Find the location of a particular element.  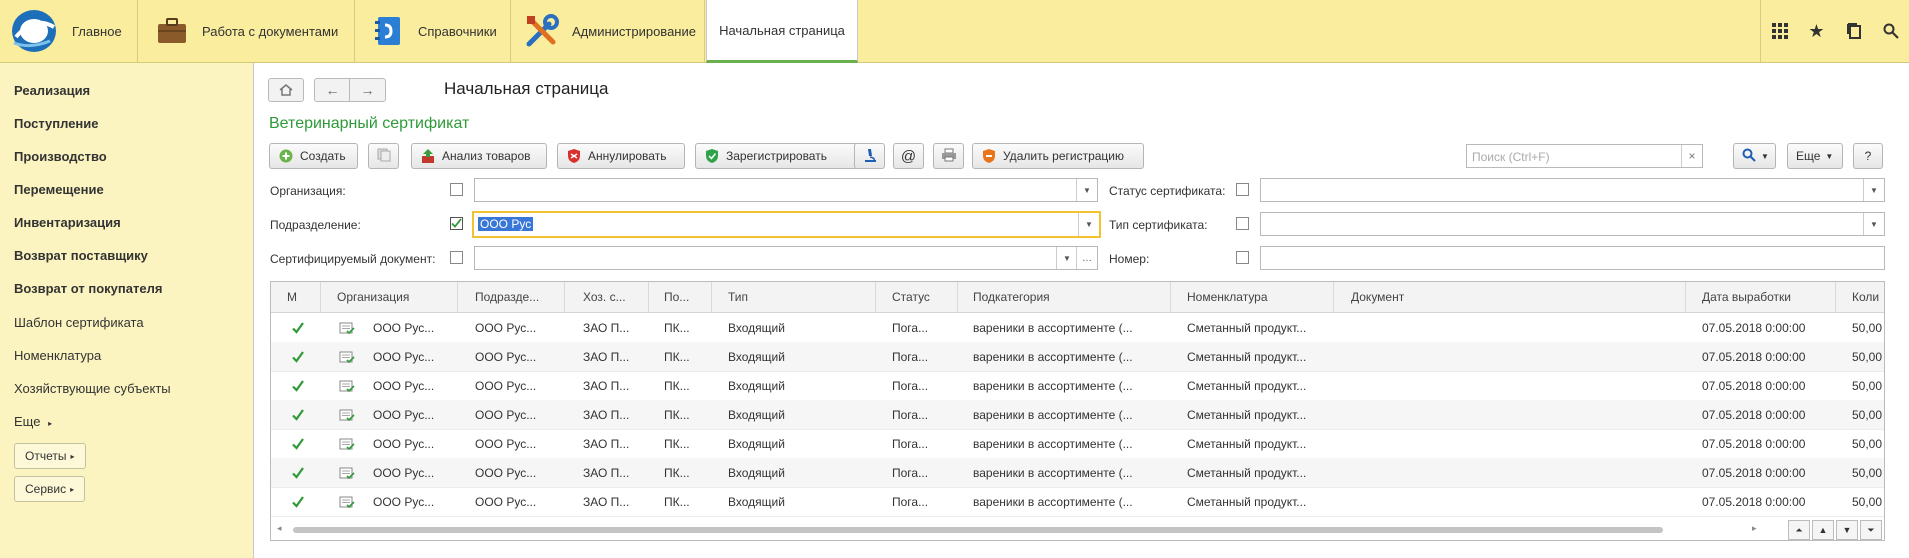

service-button: Сервис ▸ is located at coordinates (50, 489).